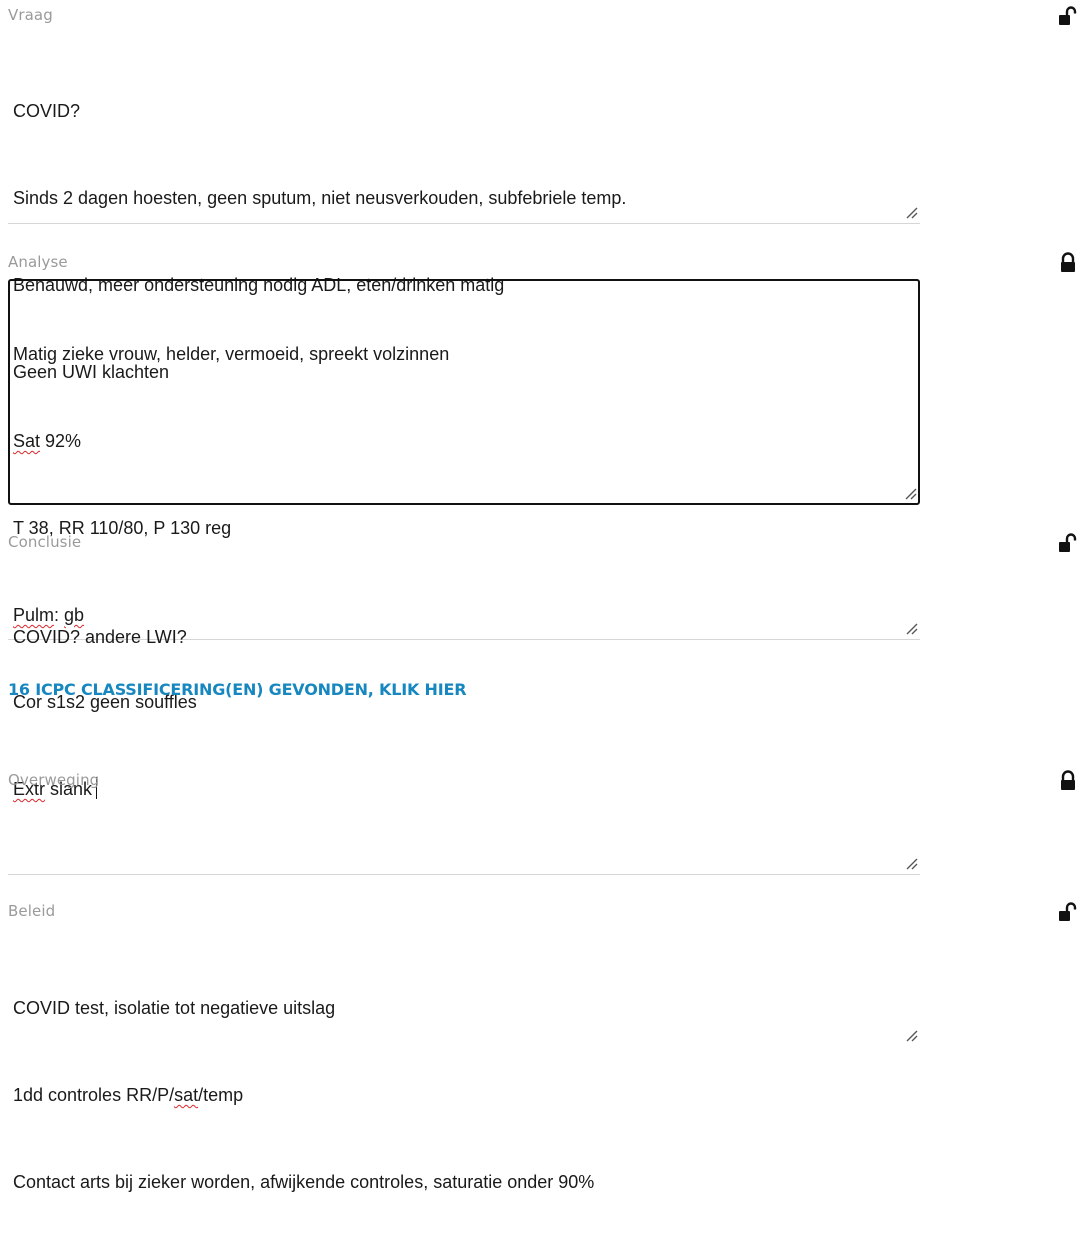  I want to click on text-line: COVID? andere LWI?, so click(100, 637).